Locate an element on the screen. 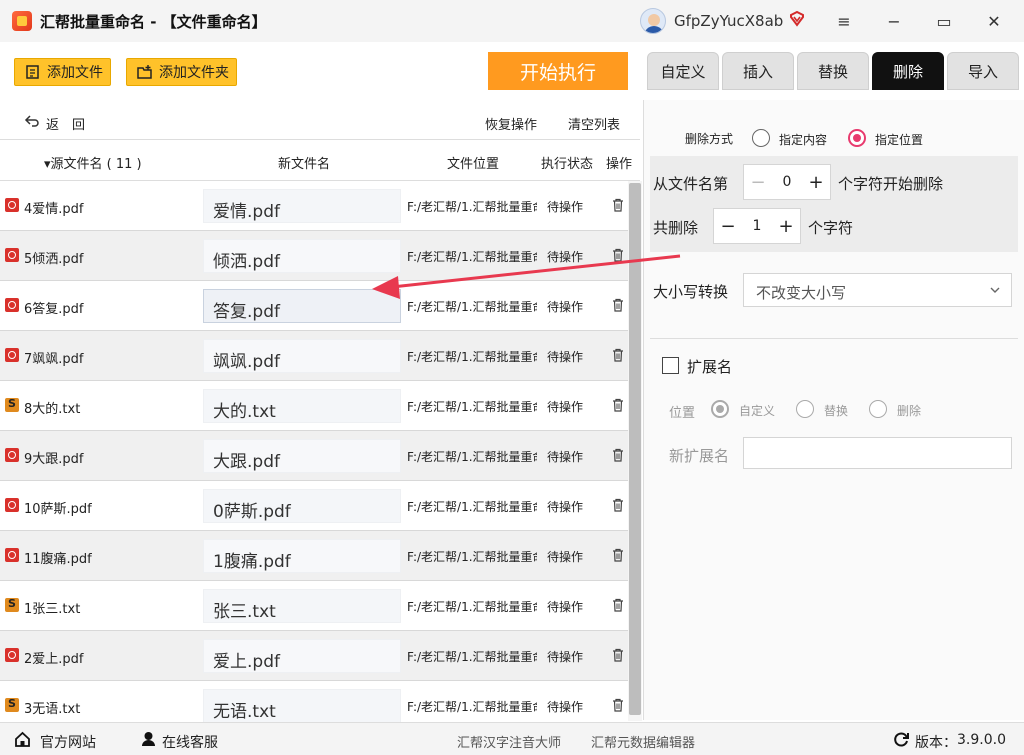 The height and width of the screenshot is (755, 1024). support-link: 在线客服 is located at coordinates (190, 742).